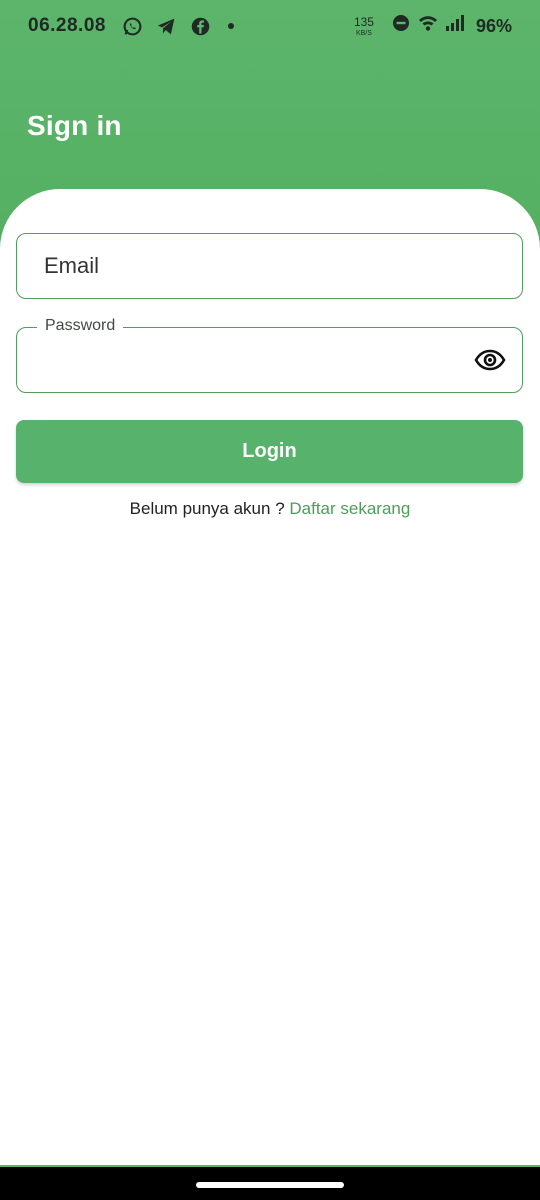 This screenshot has width=540, height=1200. Describe the element at coordinates (133, 26) in the screenshot. I see `whatsapp-icon` at that location.